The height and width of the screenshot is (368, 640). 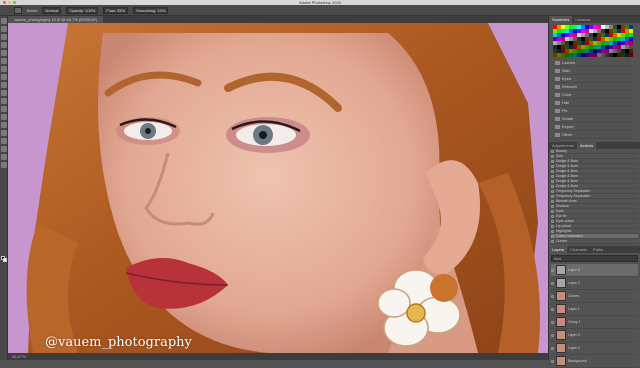 I want to click on library-item-label: Grade, so click(x=568, y=118).